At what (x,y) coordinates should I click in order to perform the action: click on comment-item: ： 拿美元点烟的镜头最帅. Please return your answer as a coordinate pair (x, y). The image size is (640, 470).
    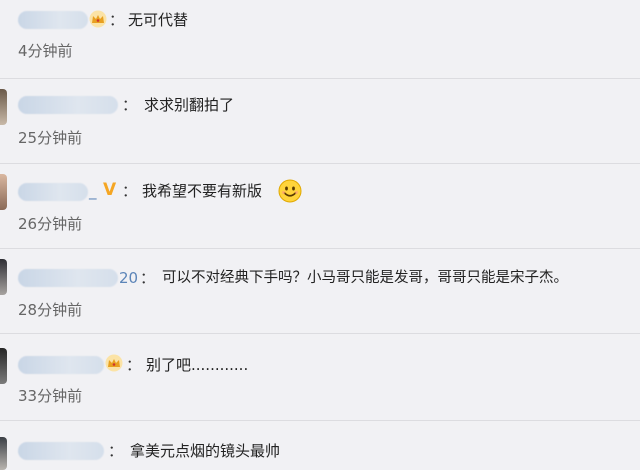
    Looking at the image, I should click on (320, 445).